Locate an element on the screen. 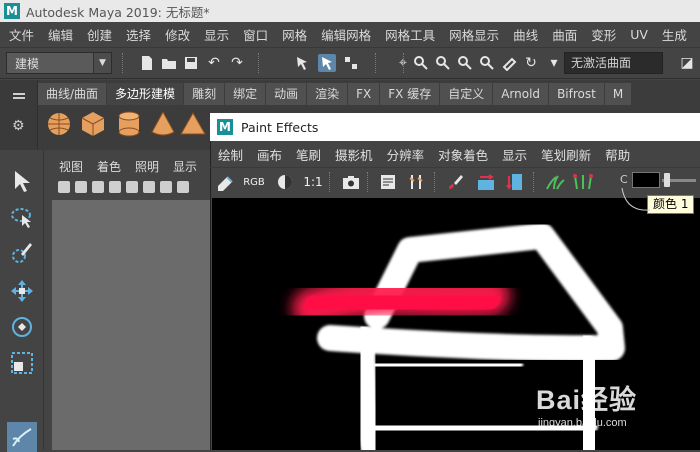 This screenshot has width=700, height=452. shelf-tab-sculpting: 雕刻 is located at coordinates (204, 94).